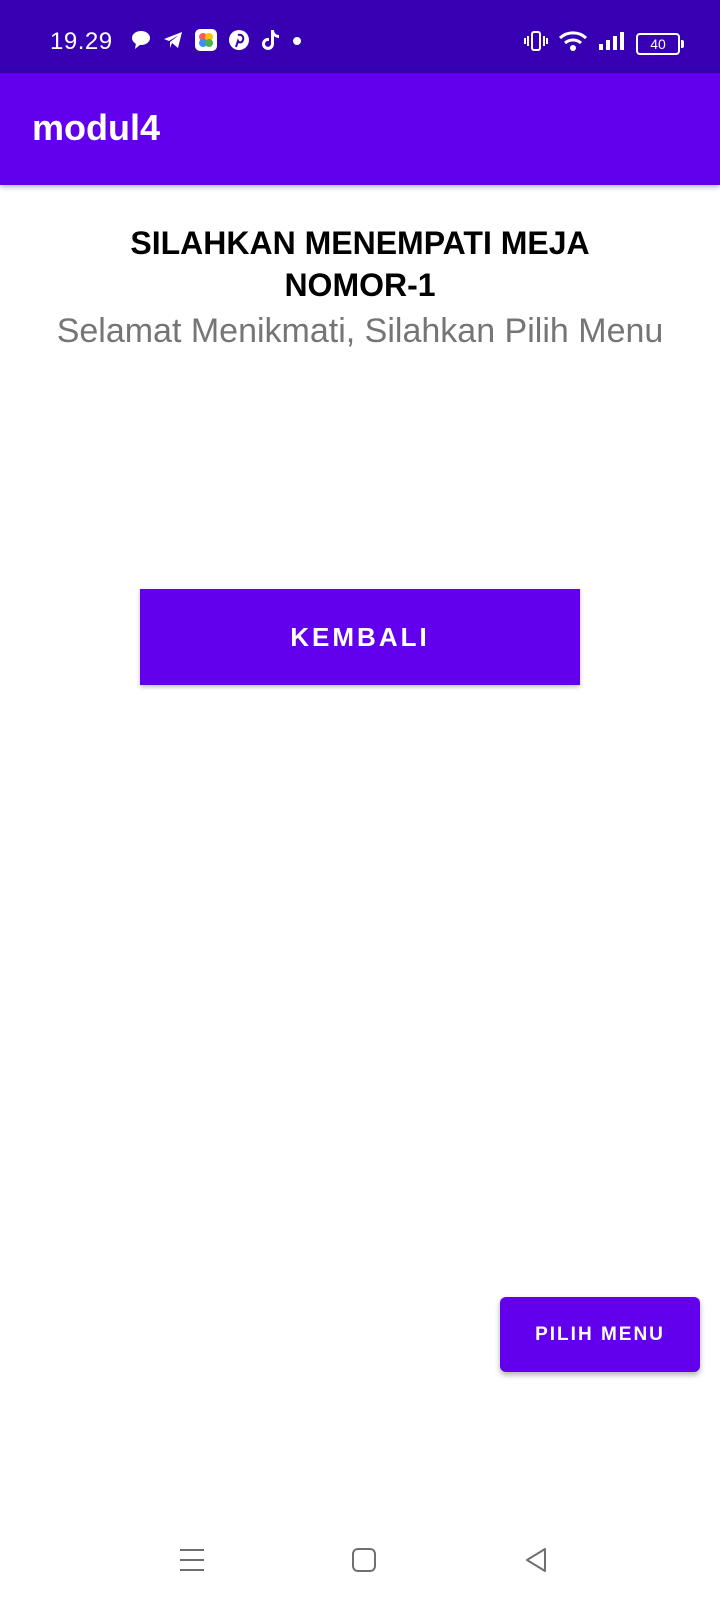  Describe the element at coordinates (600, 1334) in the screenshot. I see `choose-menu-button: PILIH MENU` at that location.